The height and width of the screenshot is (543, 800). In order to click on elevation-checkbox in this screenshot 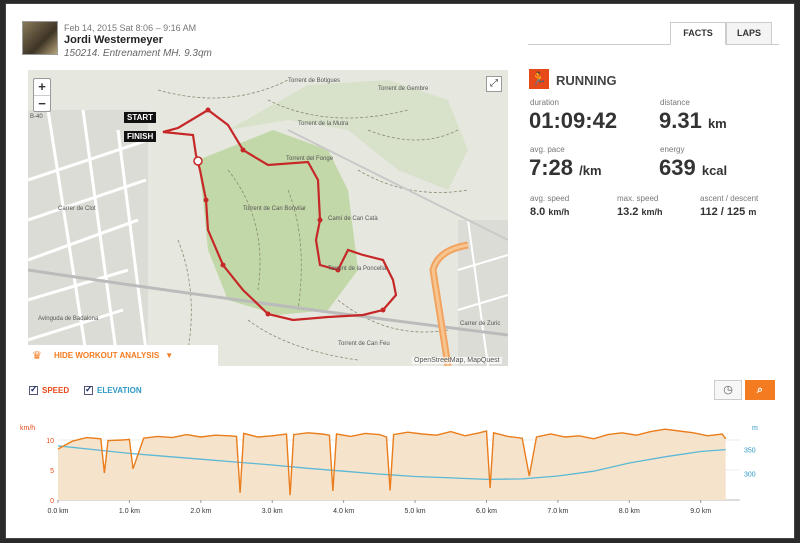, I will do `click(88, 389)`.